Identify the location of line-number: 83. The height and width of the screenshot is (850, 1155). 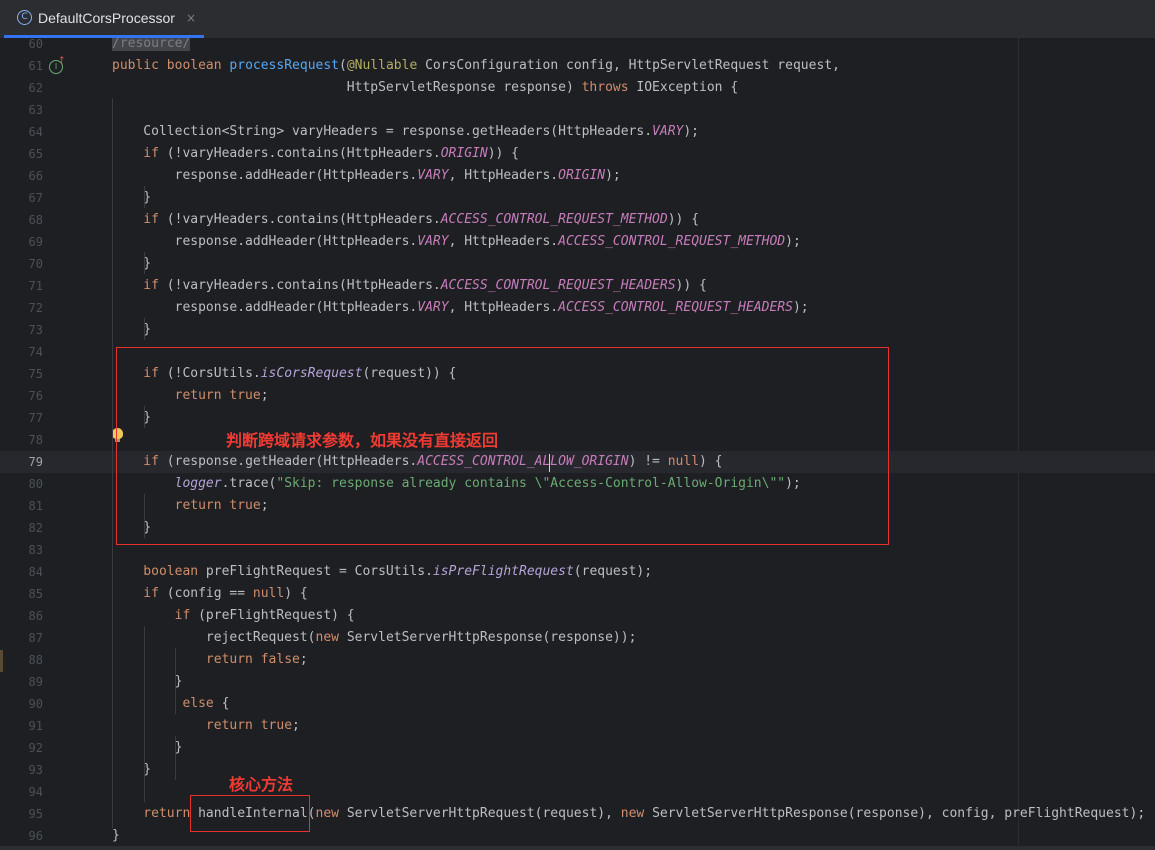
(21, 550).